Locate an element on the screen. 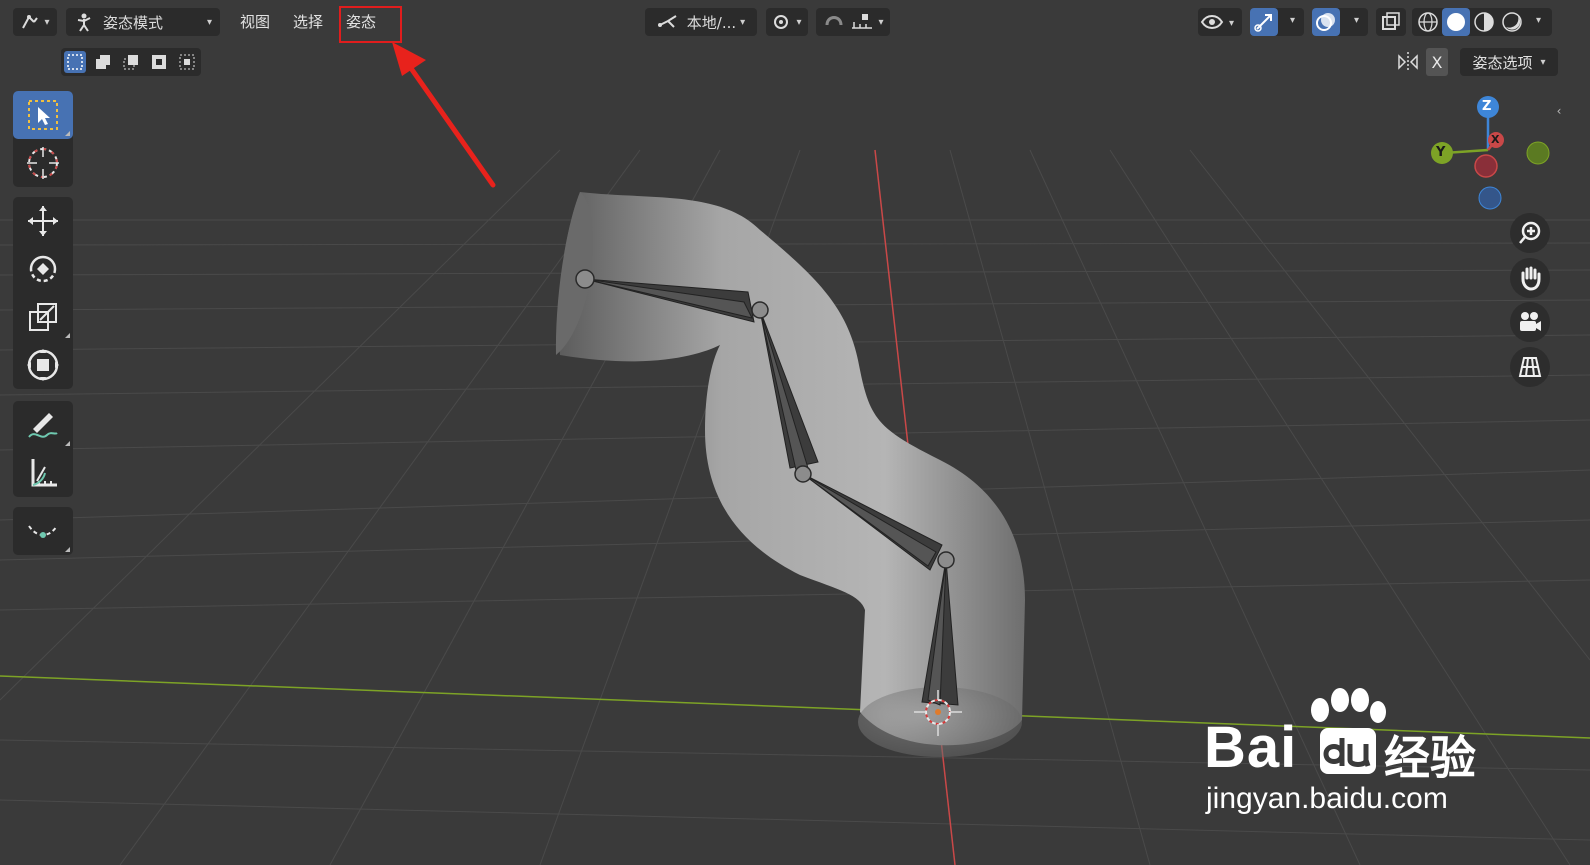  transform-tool is located at coordinates (43, 365).